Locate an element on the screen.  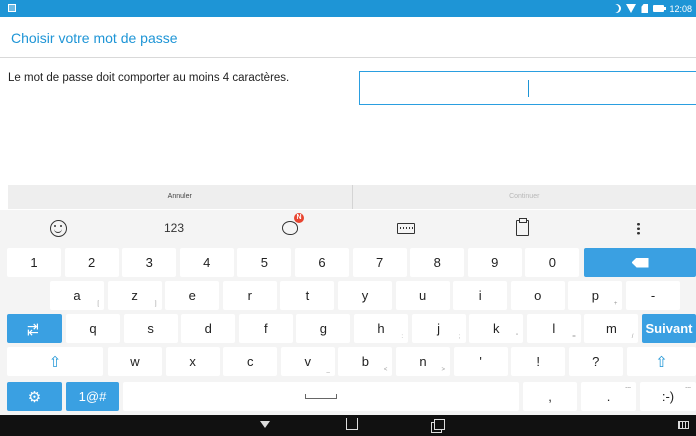
key-h: h: is located at coordinates (381, 328).